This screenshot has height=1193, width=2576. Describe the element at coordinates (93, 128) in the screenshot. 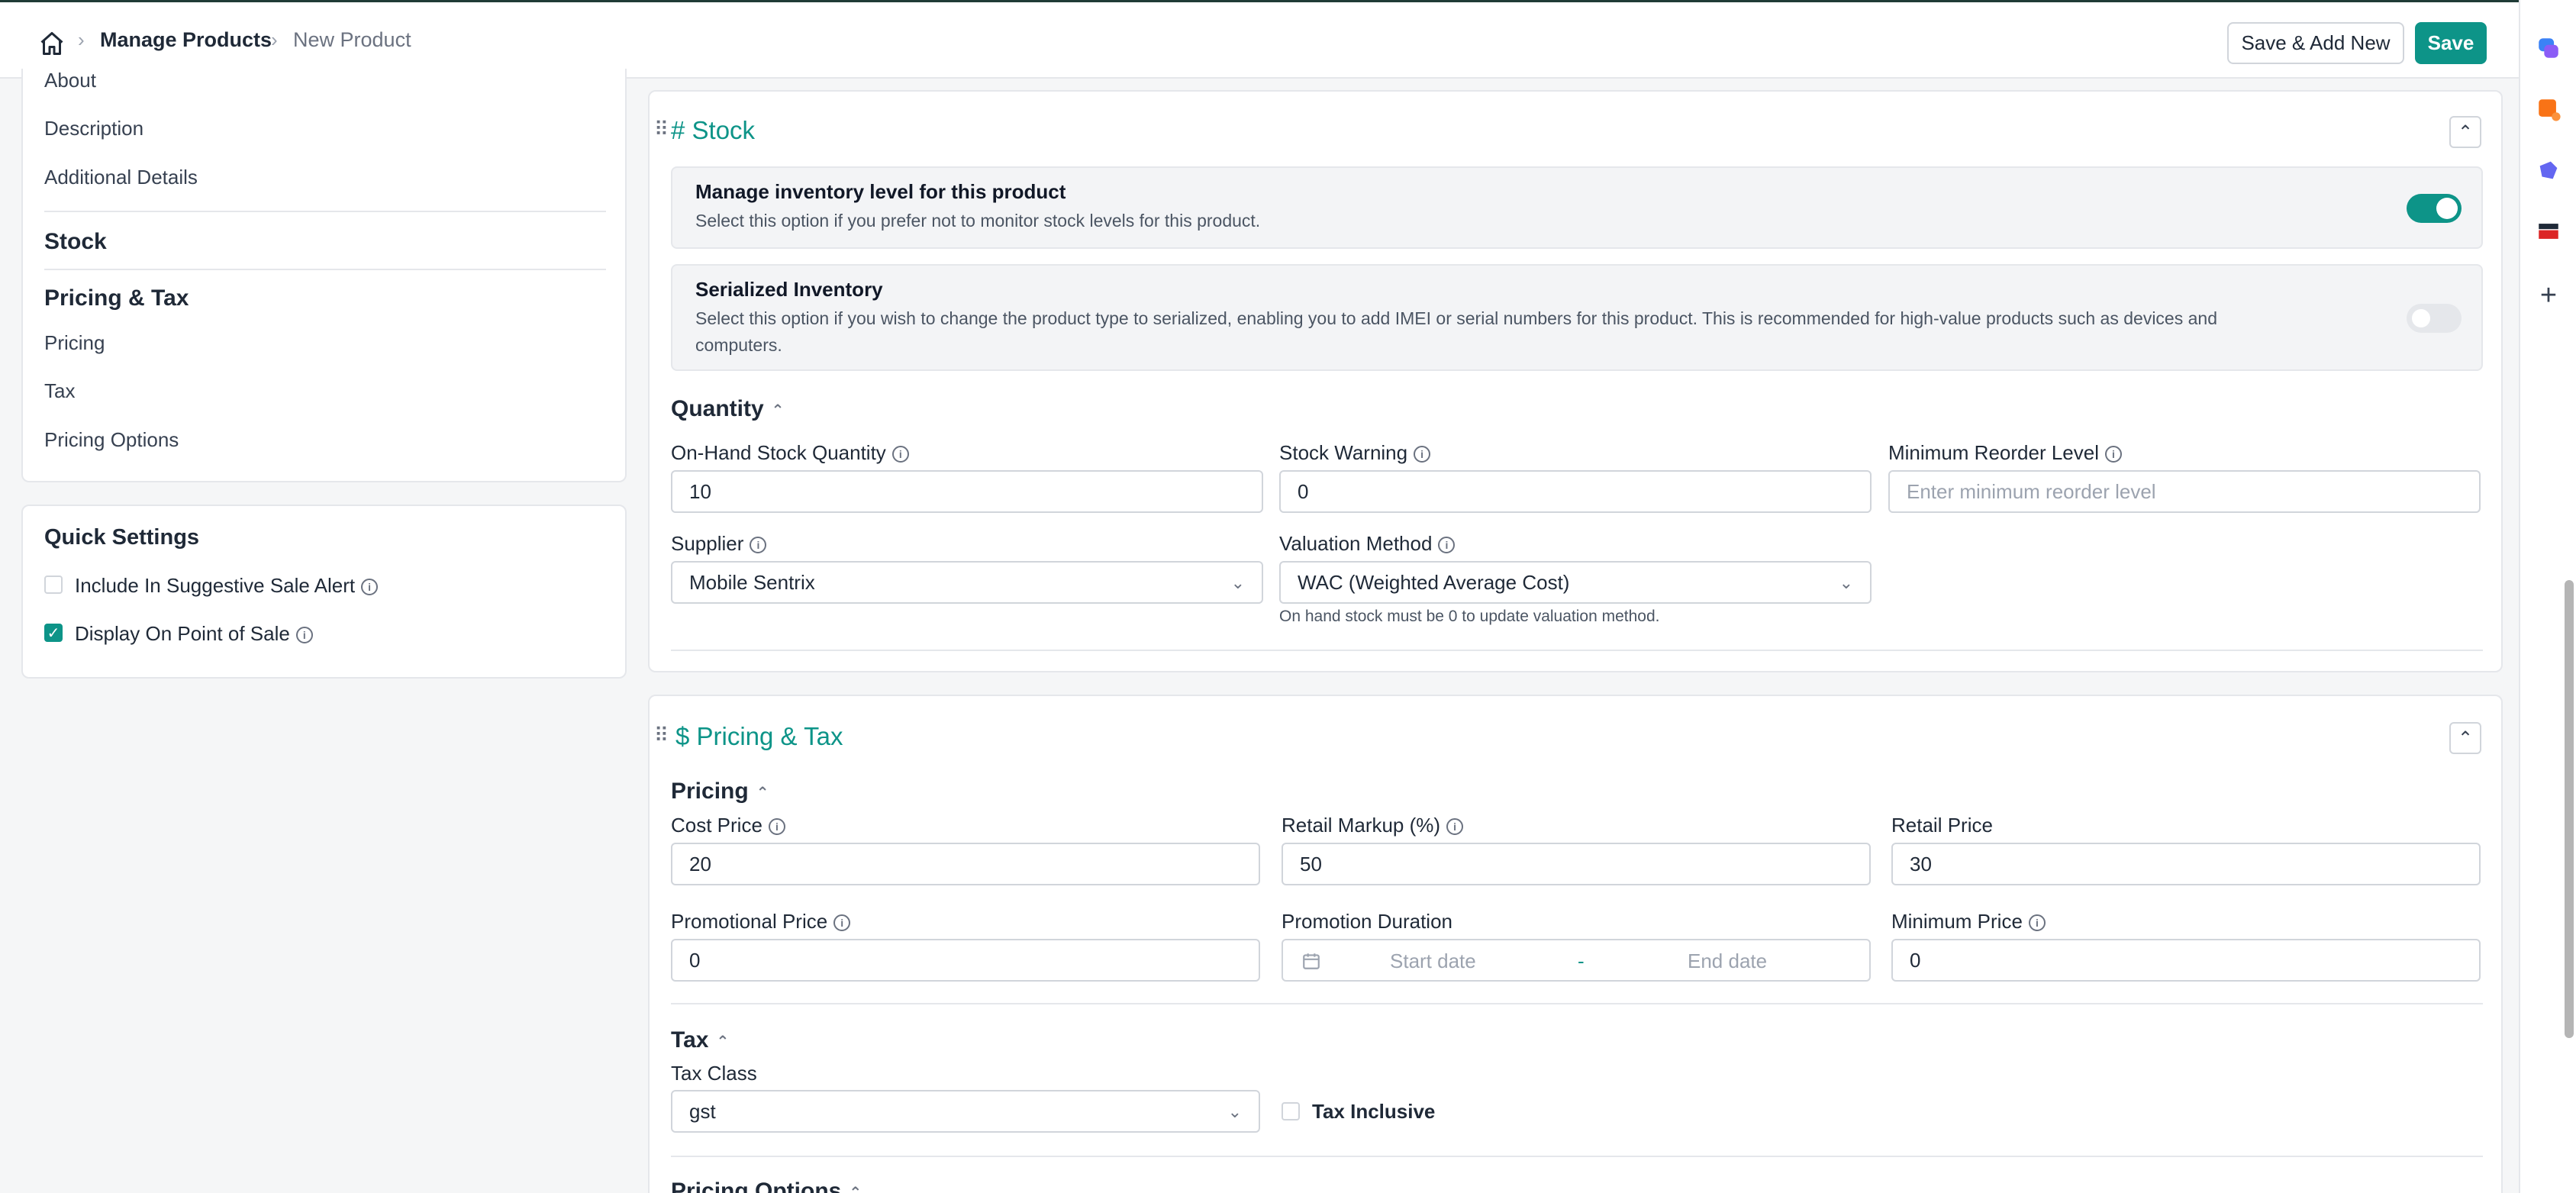

I see `nav-item-description: Description` at that location.